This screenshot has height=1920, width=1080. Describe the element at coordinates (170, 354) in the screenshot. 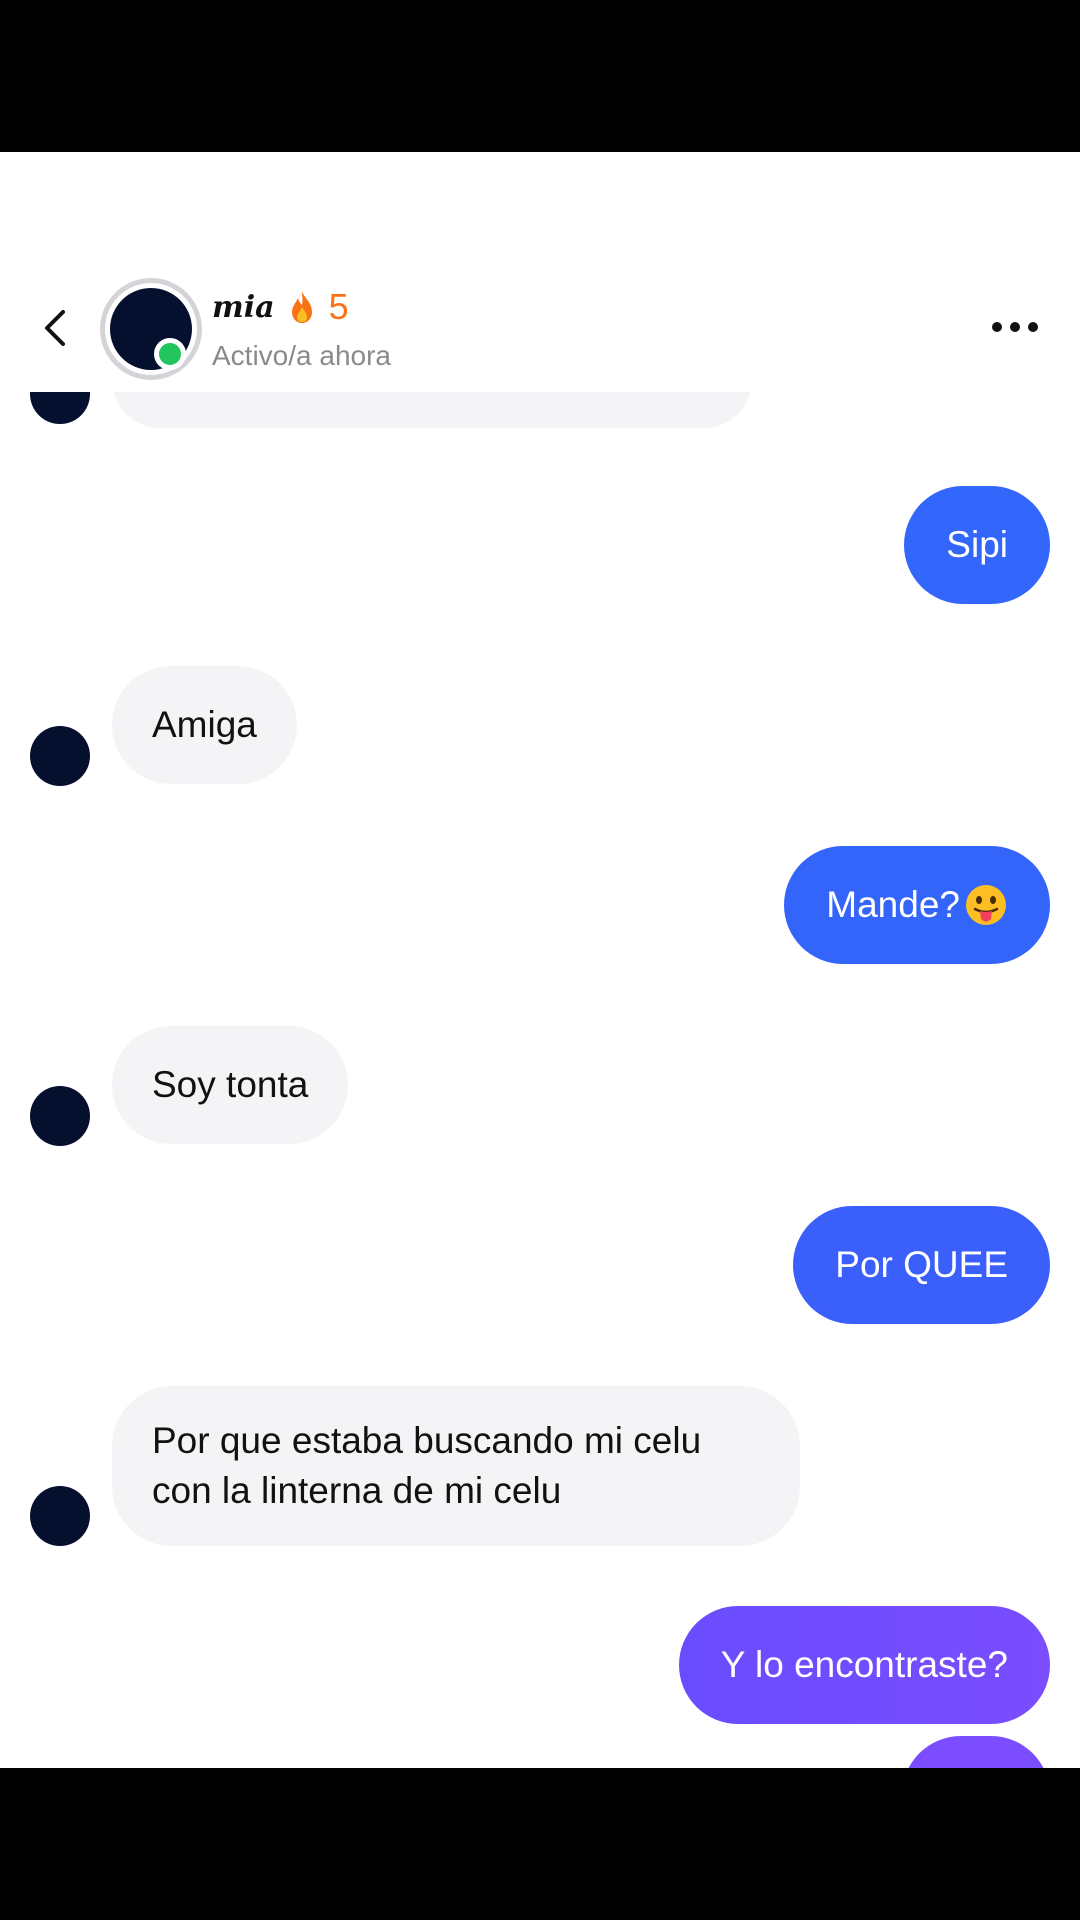

I see `online-indicator` at that location.